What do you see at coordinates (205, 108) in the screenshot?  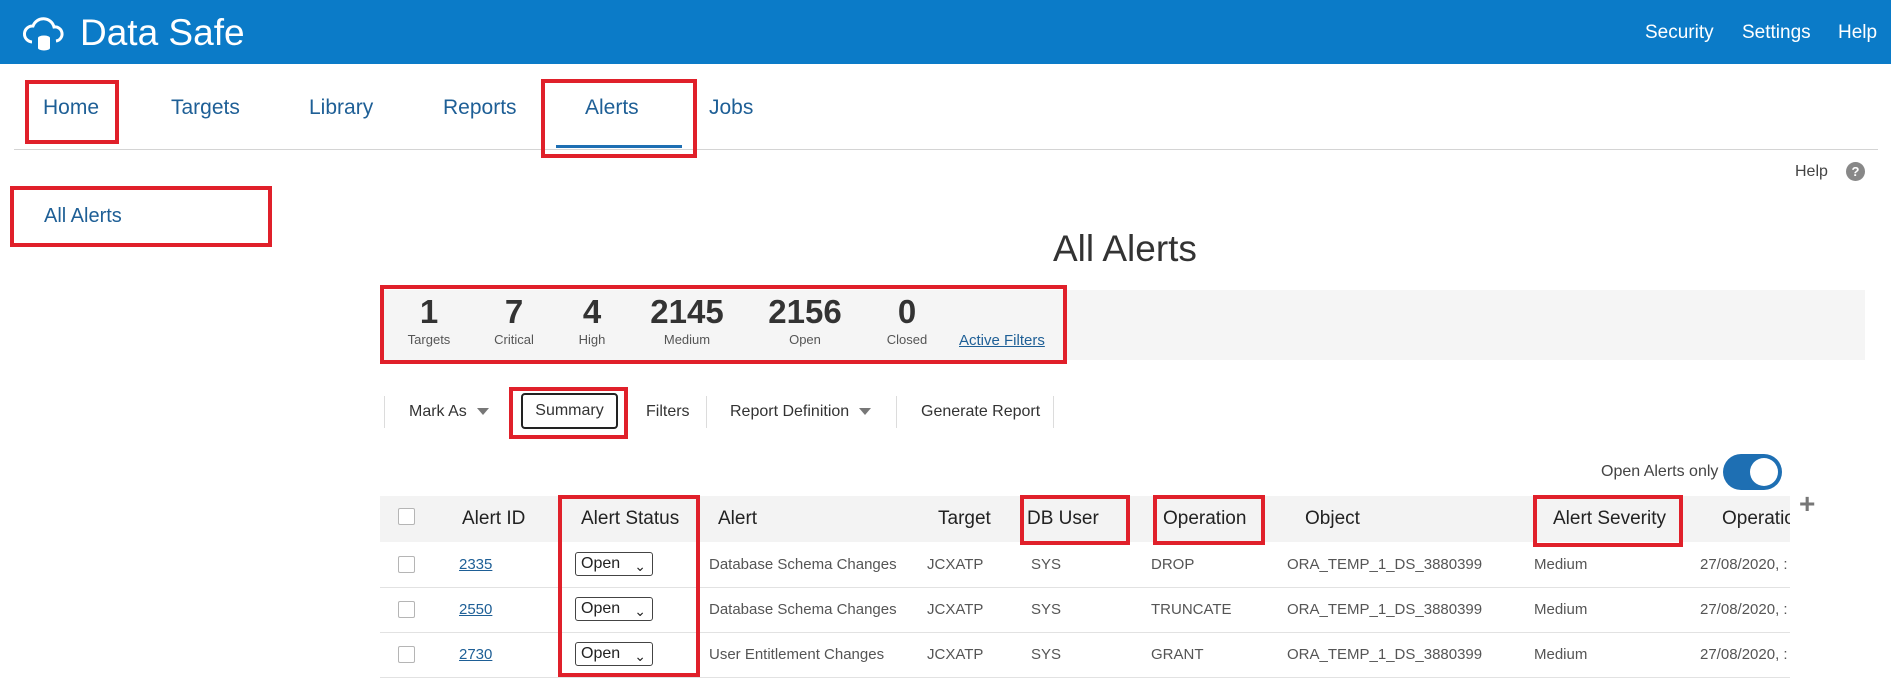 I see `tab-targets: Targets` at bounding box center [205, 108].